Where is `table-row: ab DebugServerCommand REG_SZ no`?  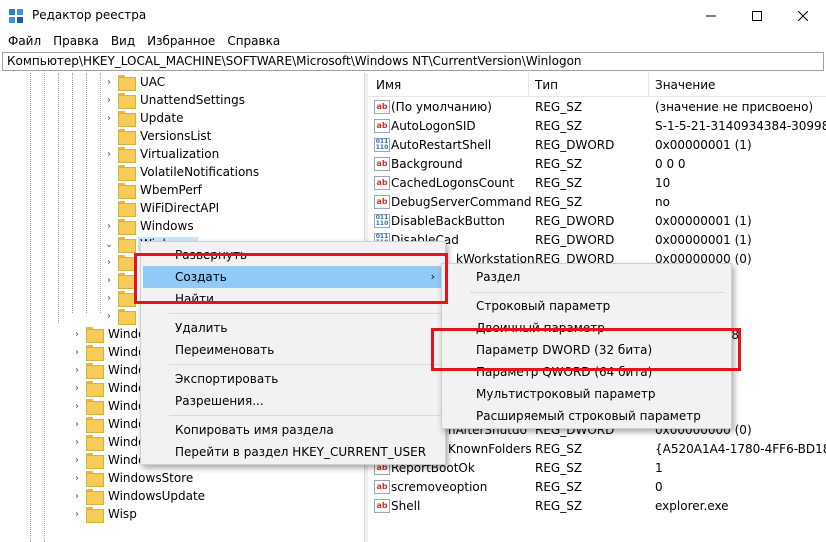 table-row: ab DebugServerCommand REG_SZ no is located at coordinates (597, 202).